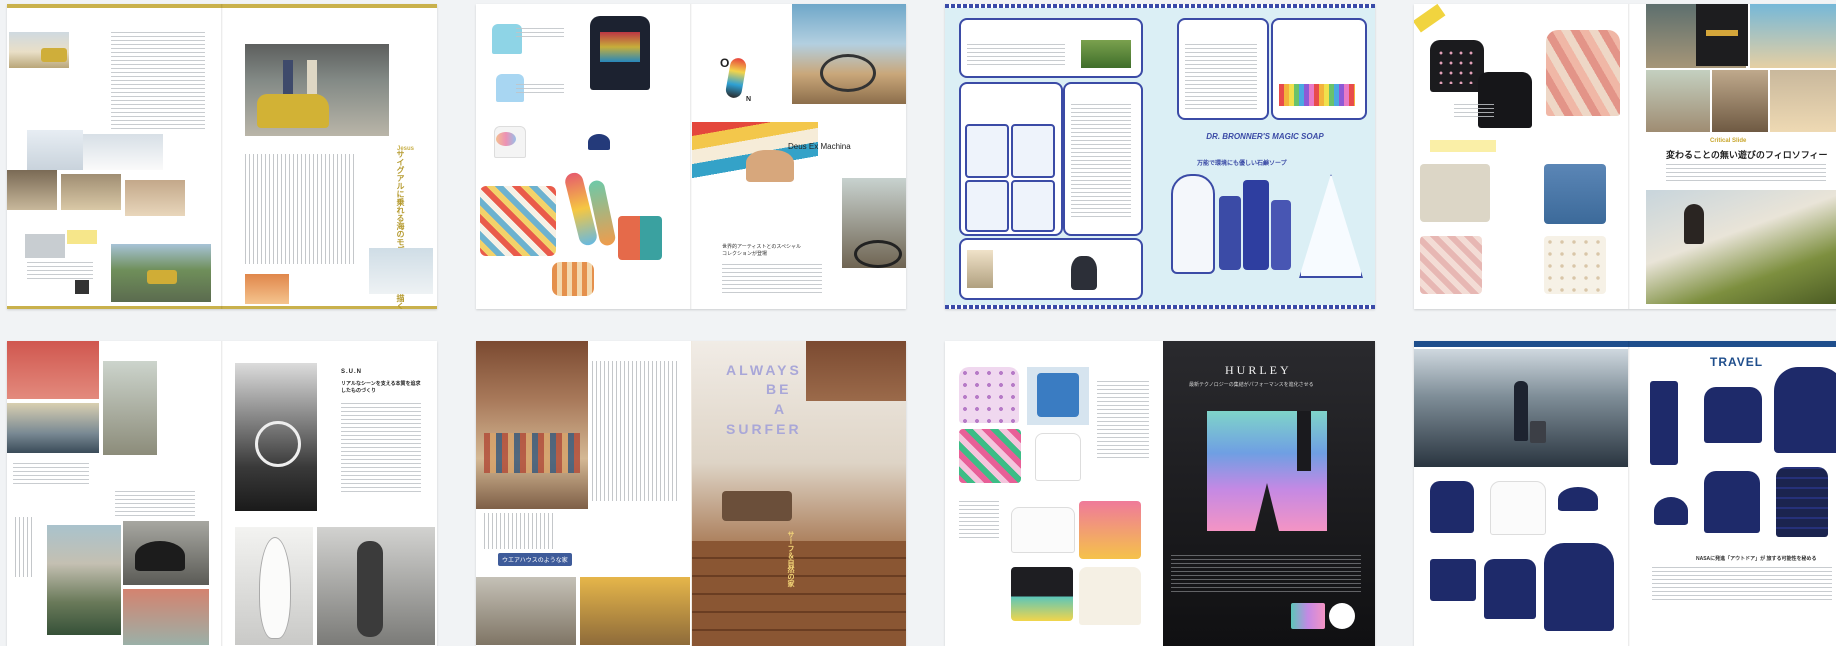 This screenshot has height=646, width=1836. I want to click on surf-photo, so click(123, 152).